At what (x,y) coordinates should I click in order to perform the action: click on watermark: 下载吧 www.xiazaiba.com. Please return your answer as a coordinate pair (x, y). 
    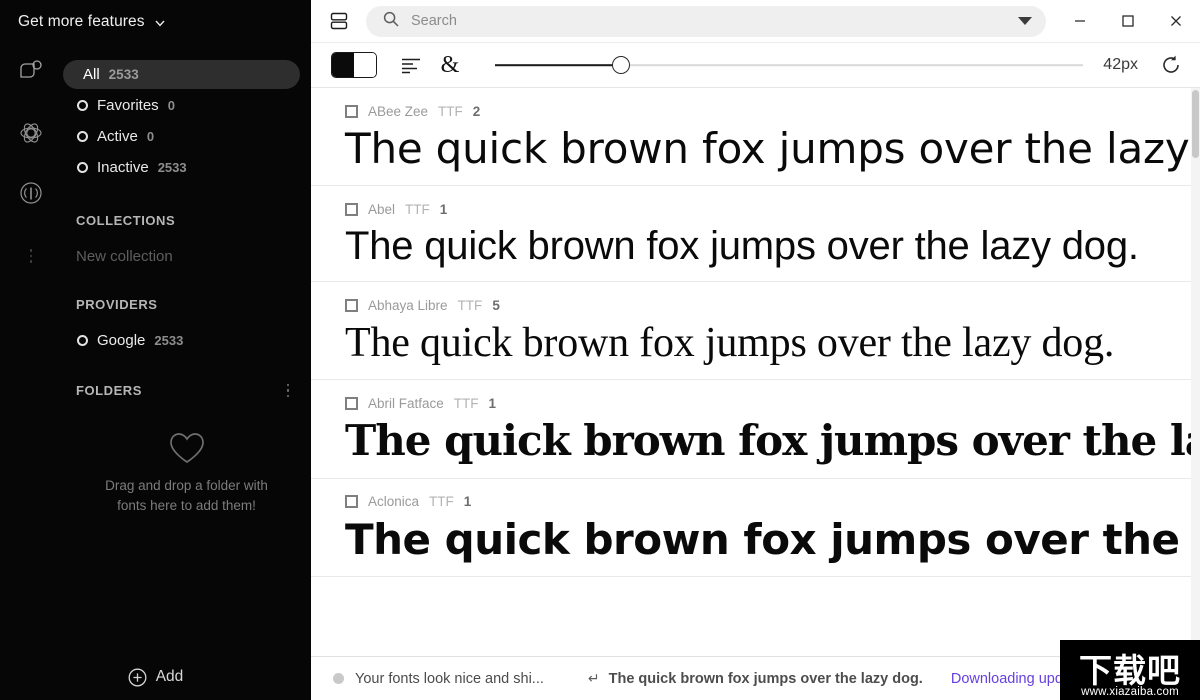
    Looking at the image, I should click on (1130, 670).